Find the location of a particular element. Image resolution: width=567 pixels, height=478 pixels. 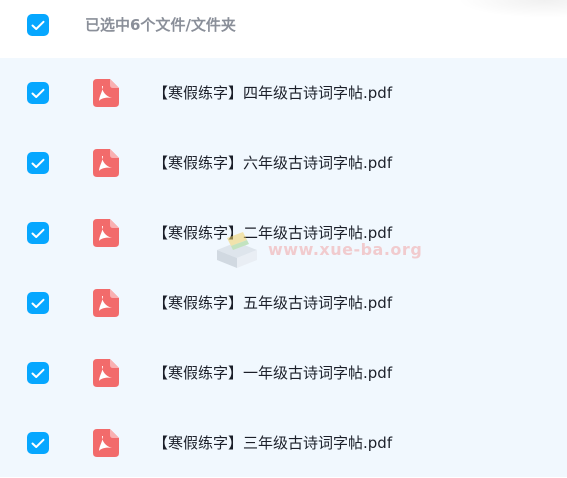

file-row: 【寒假练字】三年级古诗词字帖.pdf is located at coordinates (283, 443).